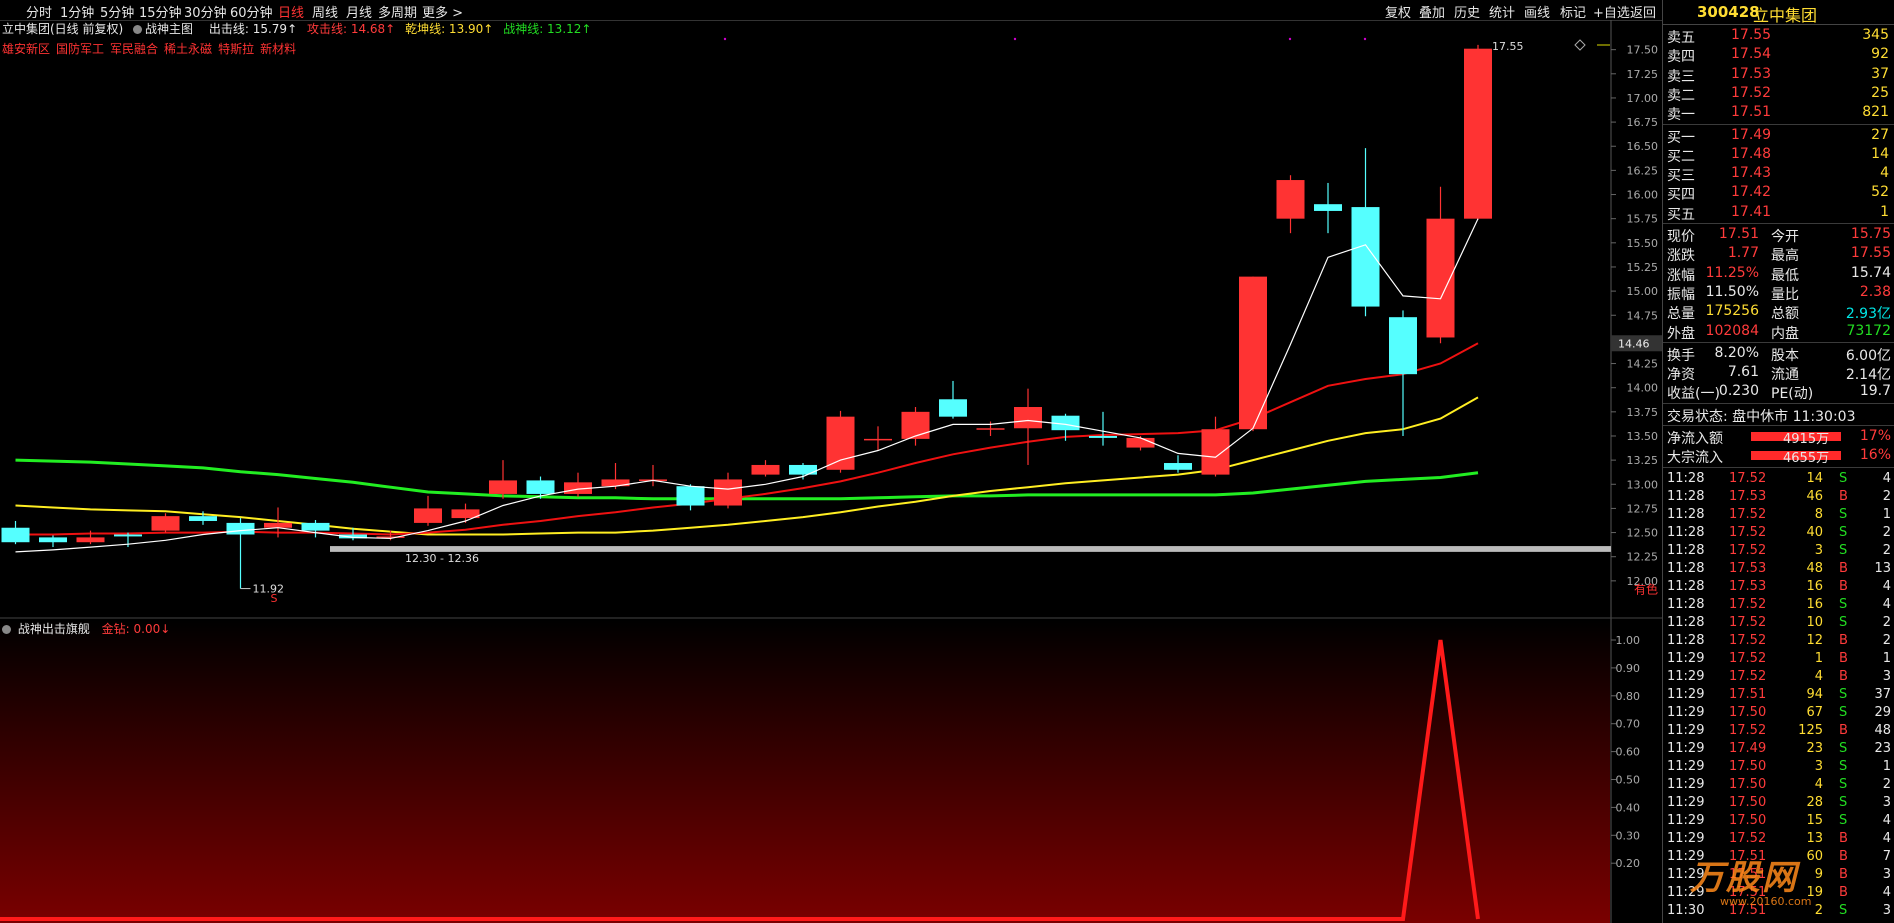 The width and height of the screenshot is (1894, 923). What do you see at coordinates (1886, 478) in the screenshot?
I see `tick-count: 4` at bounding box center [1886, 478].